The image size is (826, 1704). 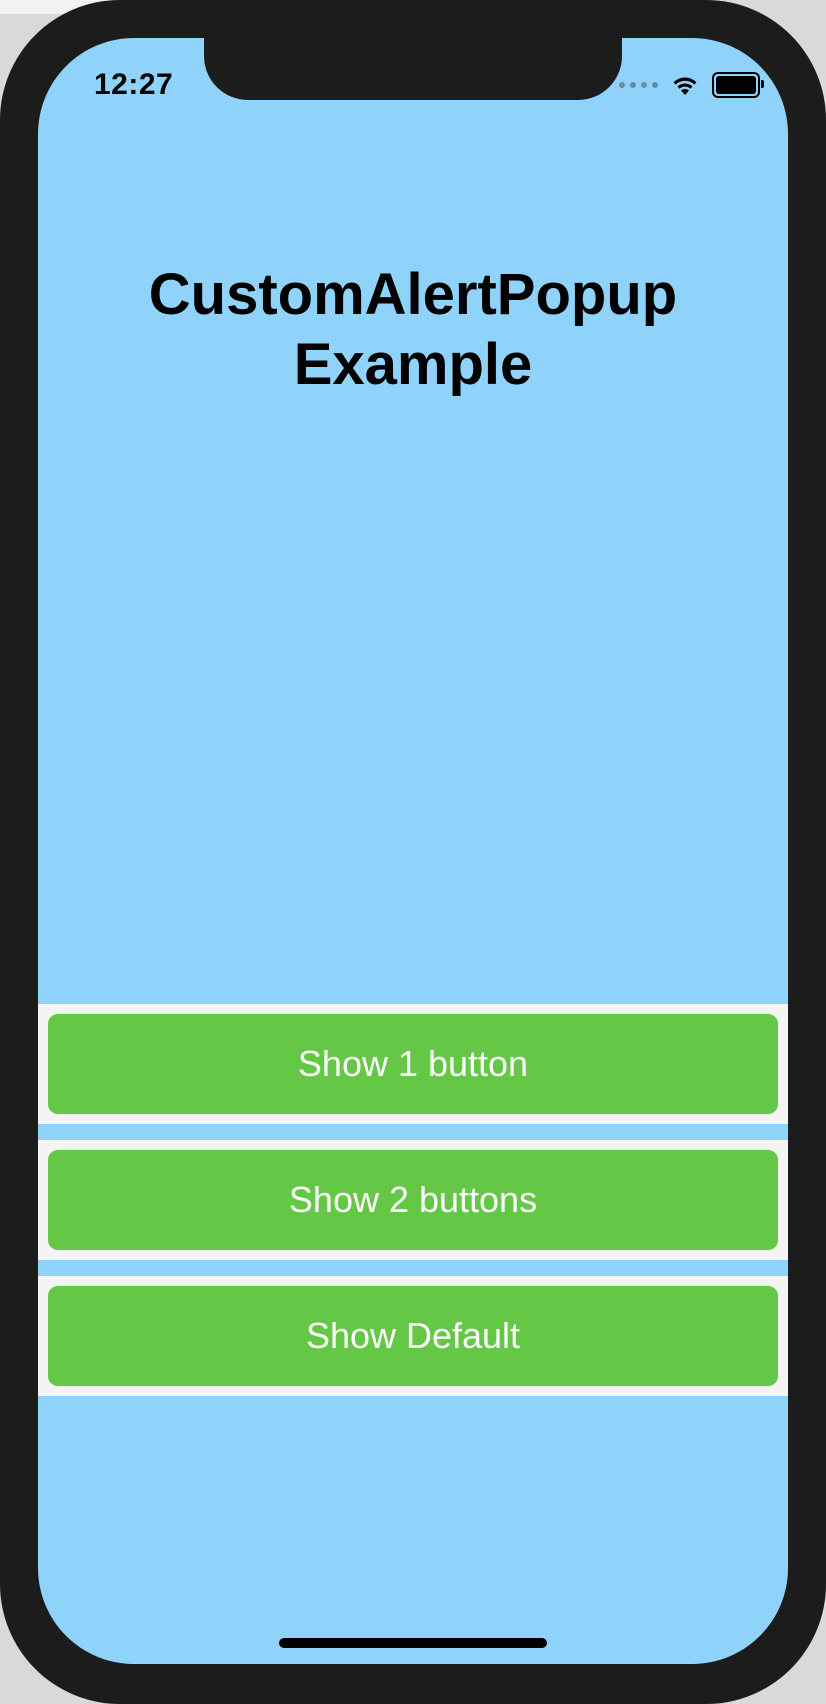 I want to click on button-container-1: Show 1 button, so click(x=413, y=1064).